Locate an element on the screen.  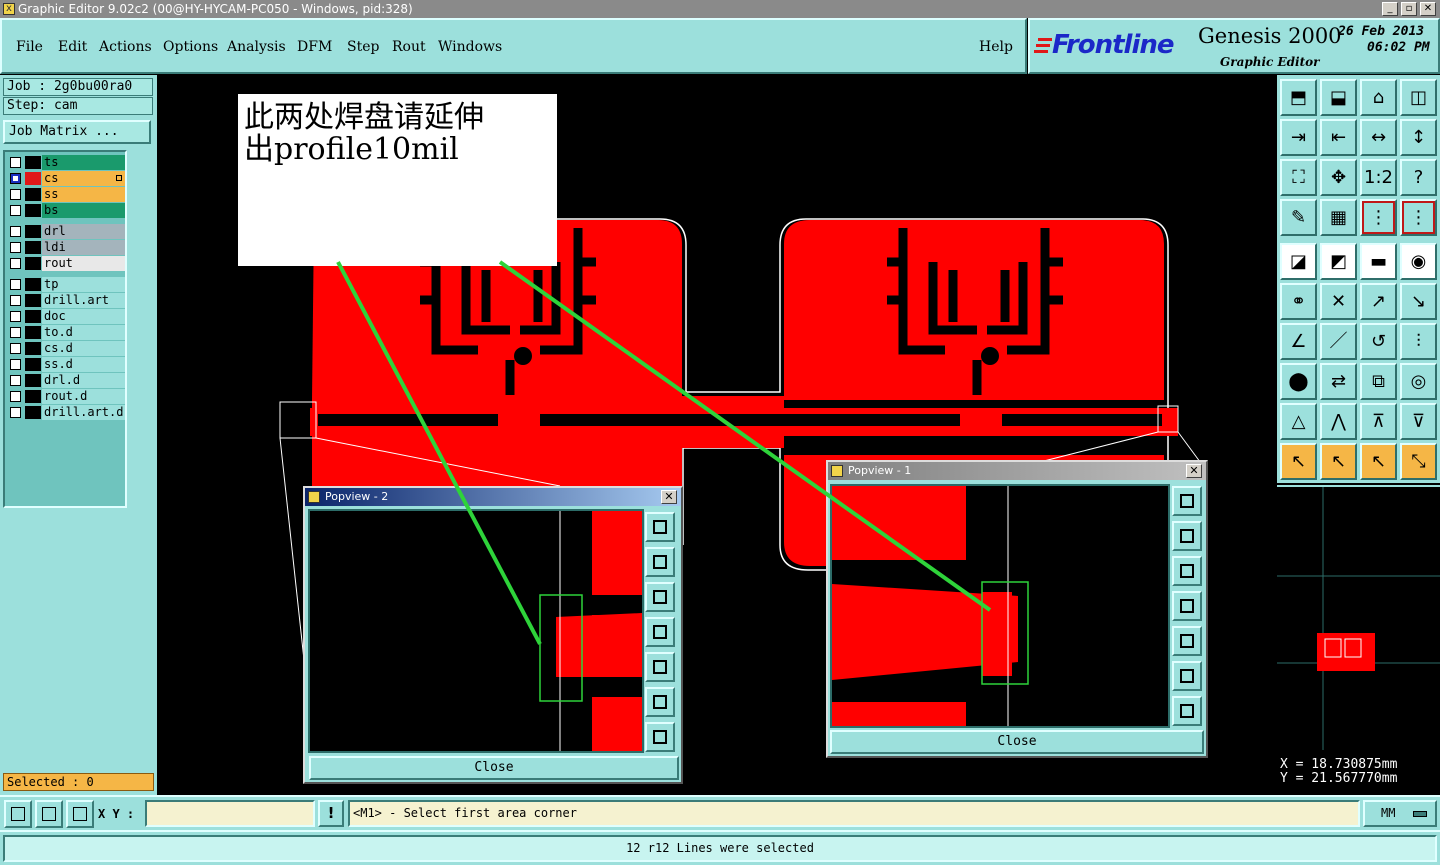
angle-icon: ∠ is located at coordinates (1298, 341).